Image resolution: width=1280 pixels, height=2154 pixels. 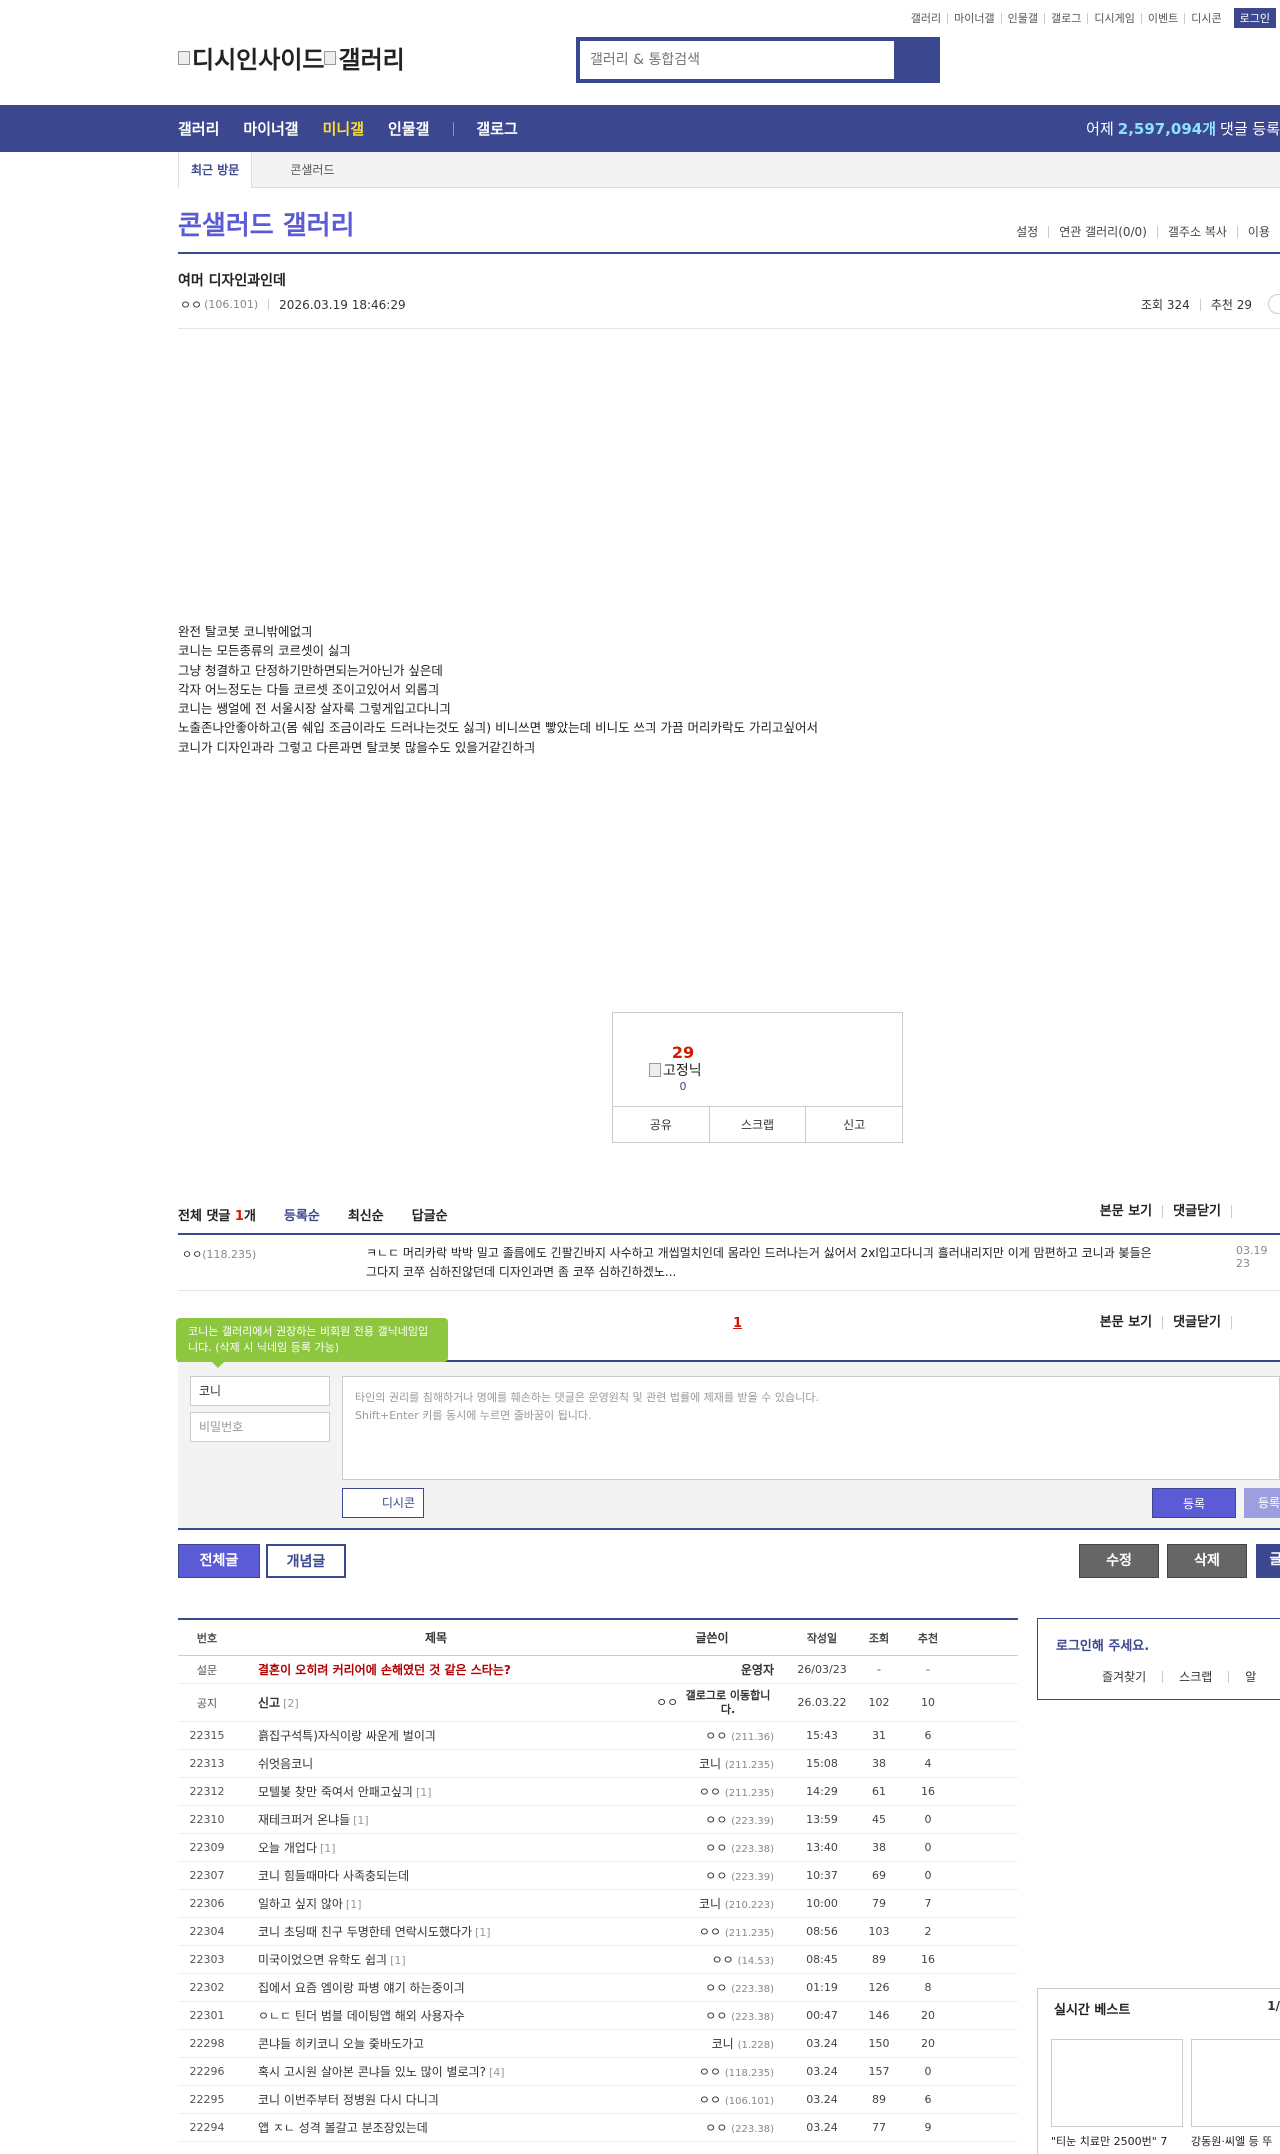 What do you see at coordinates (219, 1254) in the screenshot?
I see `comment-author: ㅇㅇ(118.235)` at bounding box center [219, 1254].